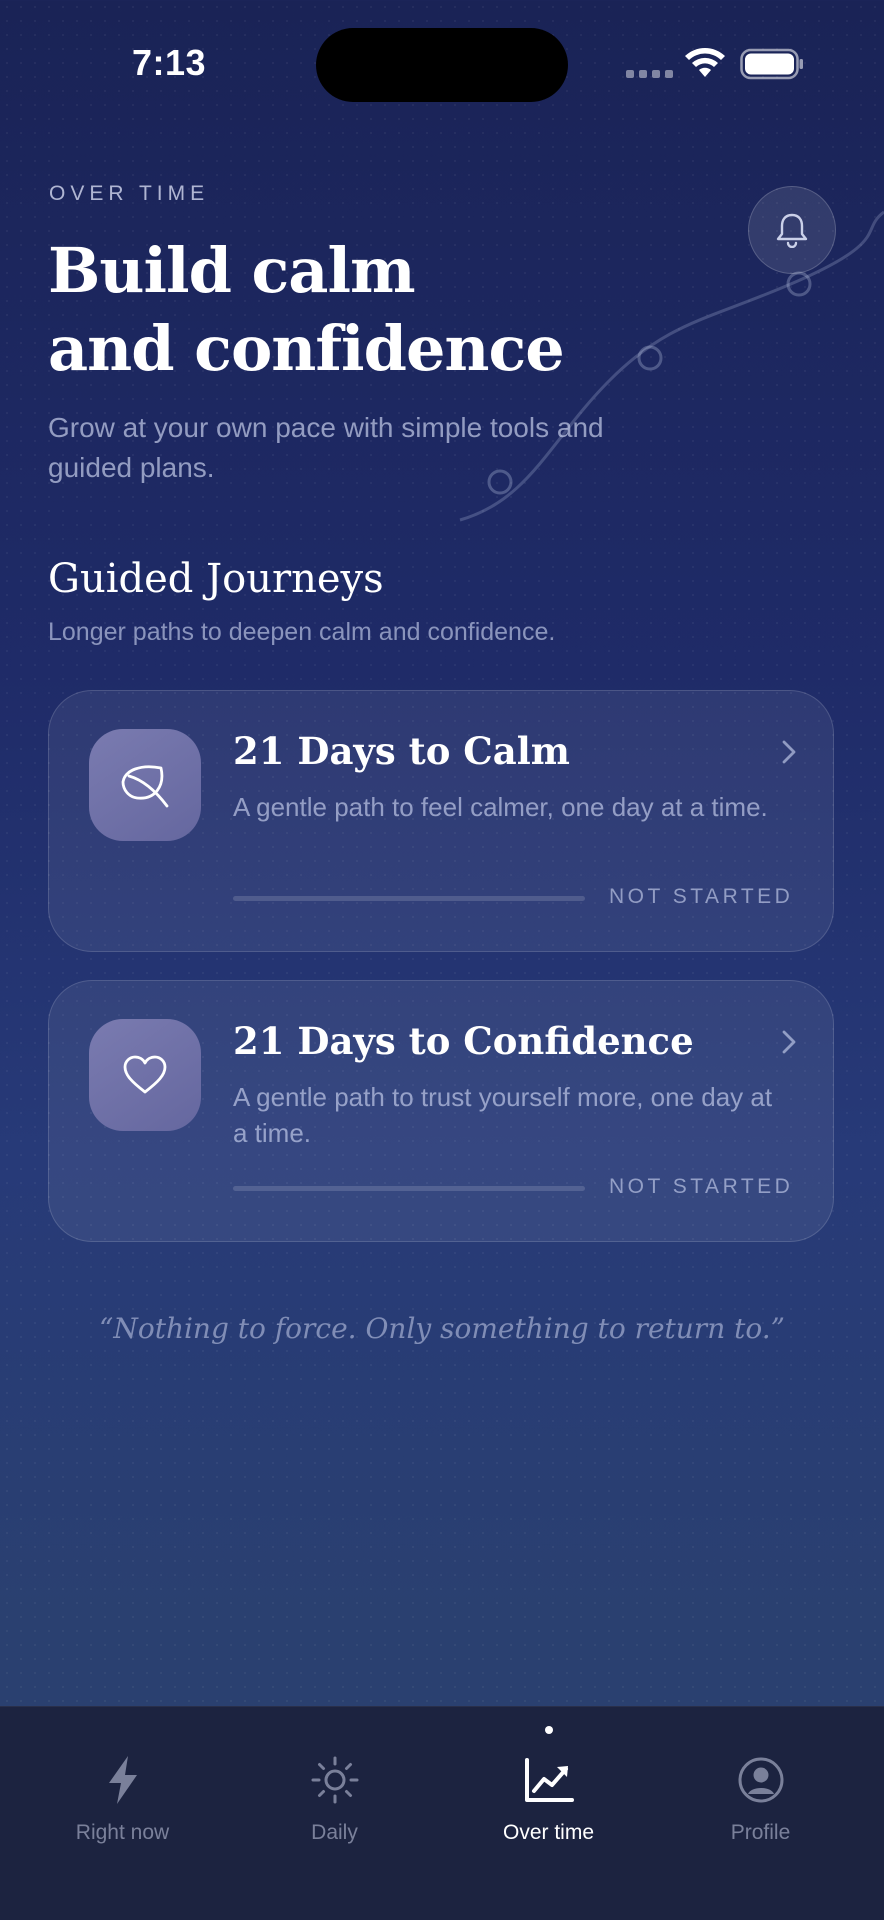 This screenshot has height=1920, width=884. What do you see at coordinates (760, 1780) in the screenshot?
I see `profile-icon` at bounding box center [760, 1780].